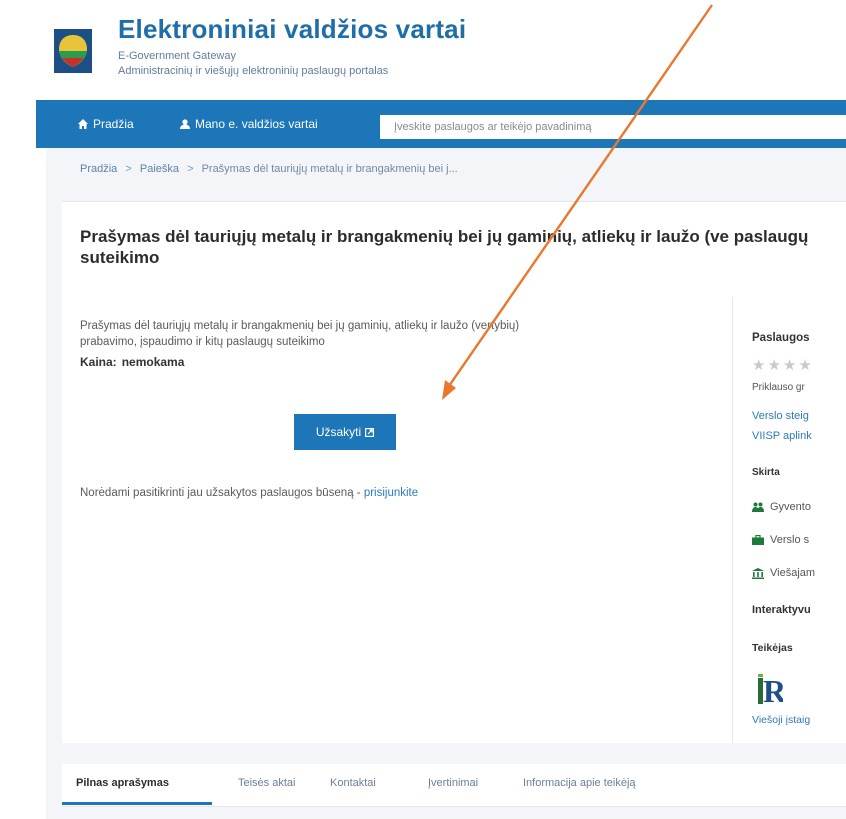 This screenshot has height=819, width=846. What do you see at coordinates (780, 416) in the screenshot?
I see `group-link-business: Verslo steig` at bounding box center [780, 416].